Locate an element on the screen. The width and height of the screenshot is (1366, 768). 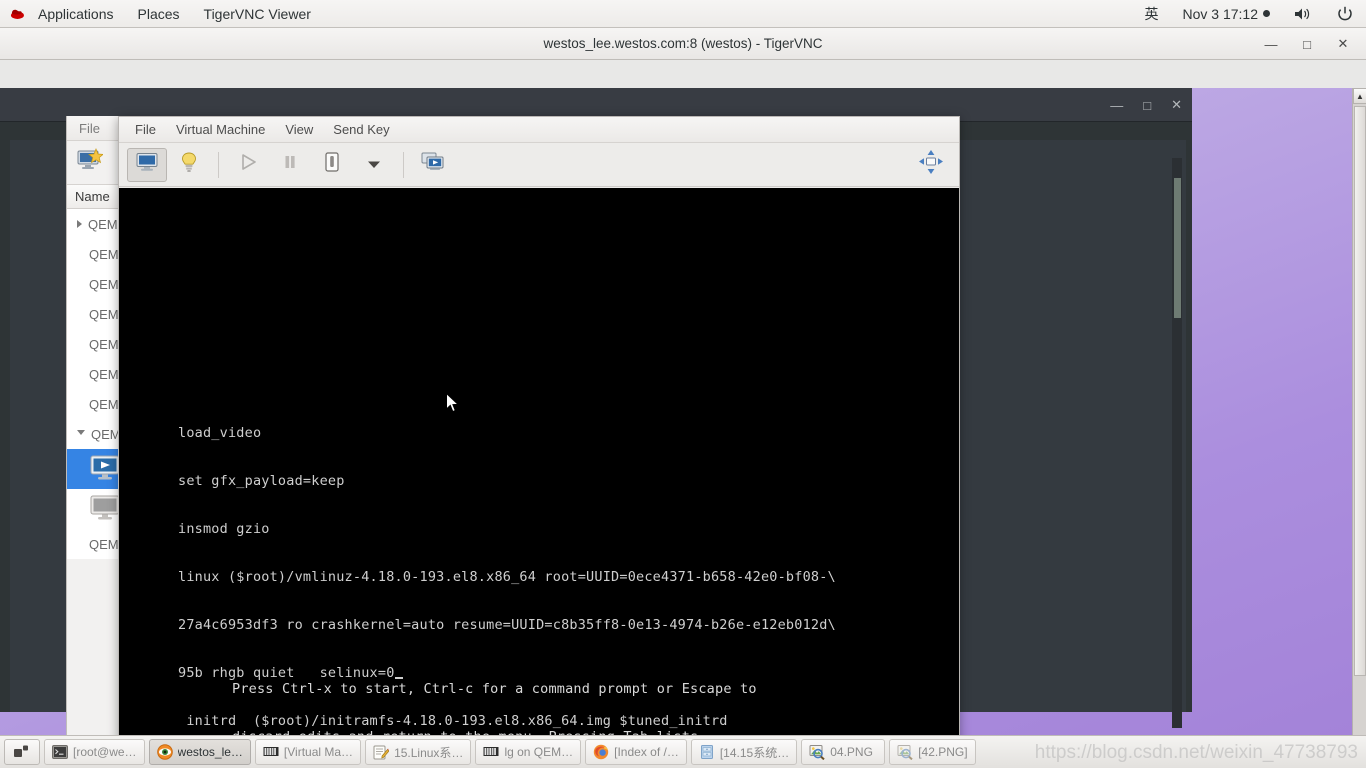
redhat-logo-icon is located at coordinates (13, 14).